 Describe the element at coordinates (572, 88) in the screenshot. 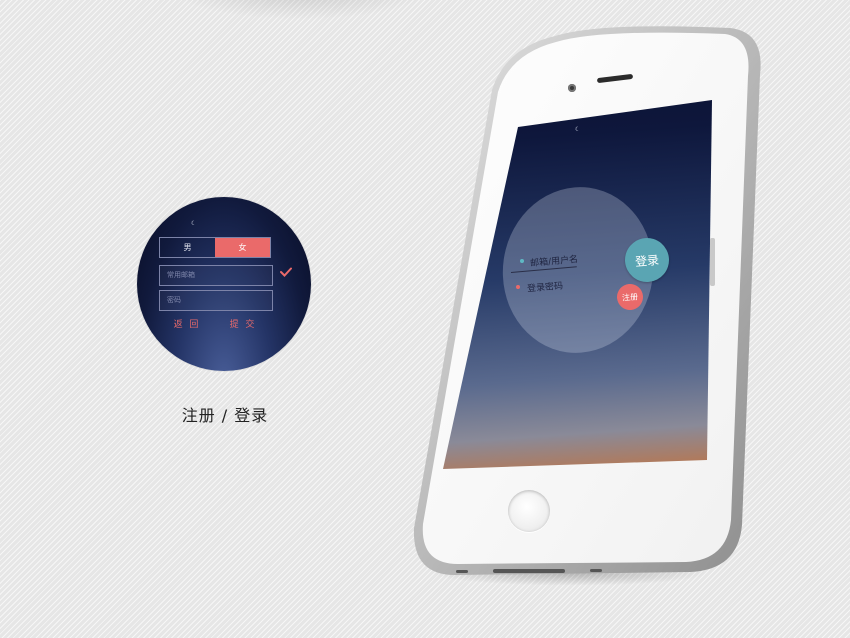

I see `front-camera-icon` at that location.